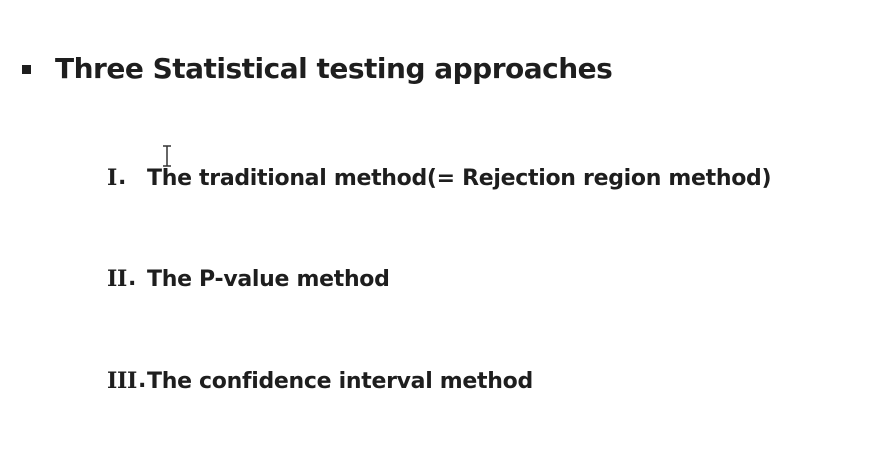 Image resolution: width=882 pixels, height=468 pixels. I want to click on heading-row: Three Statistical testing approaches, so click(317, 68).